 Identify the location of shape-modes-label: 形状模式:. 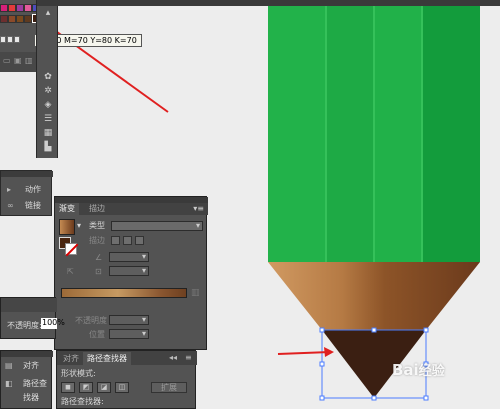
(78, 373).